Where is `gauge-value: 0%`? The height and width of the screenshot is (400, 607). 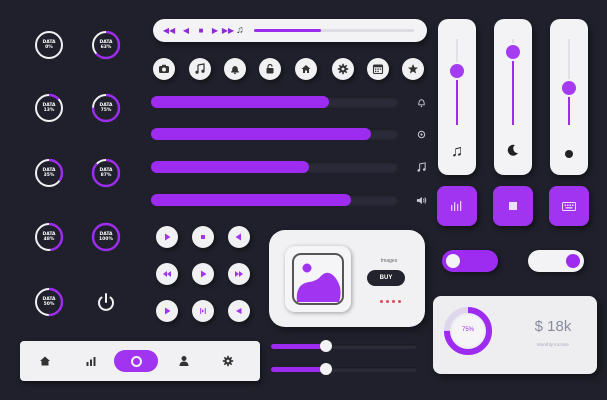
gauge-value: 0% is located at coordinates (49, 47).